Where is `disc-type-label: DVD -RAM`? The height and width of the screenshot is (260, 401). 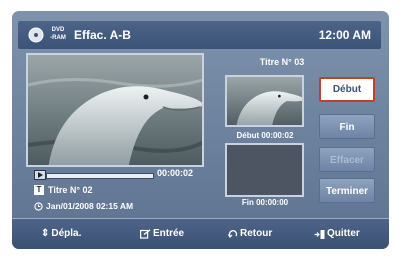 disc-type-label: DVD -RAM is located at coordinates (58, 34).